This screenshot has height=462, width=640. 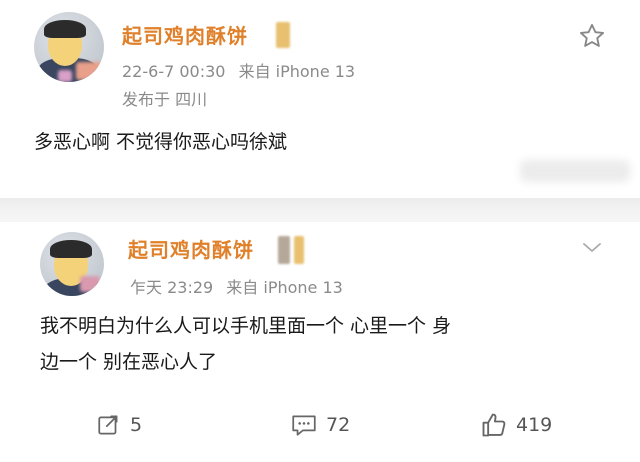 I want to click on post-meta: 22-6-7 00:30 来自 iPhone 13, so click(x=242, y=70).